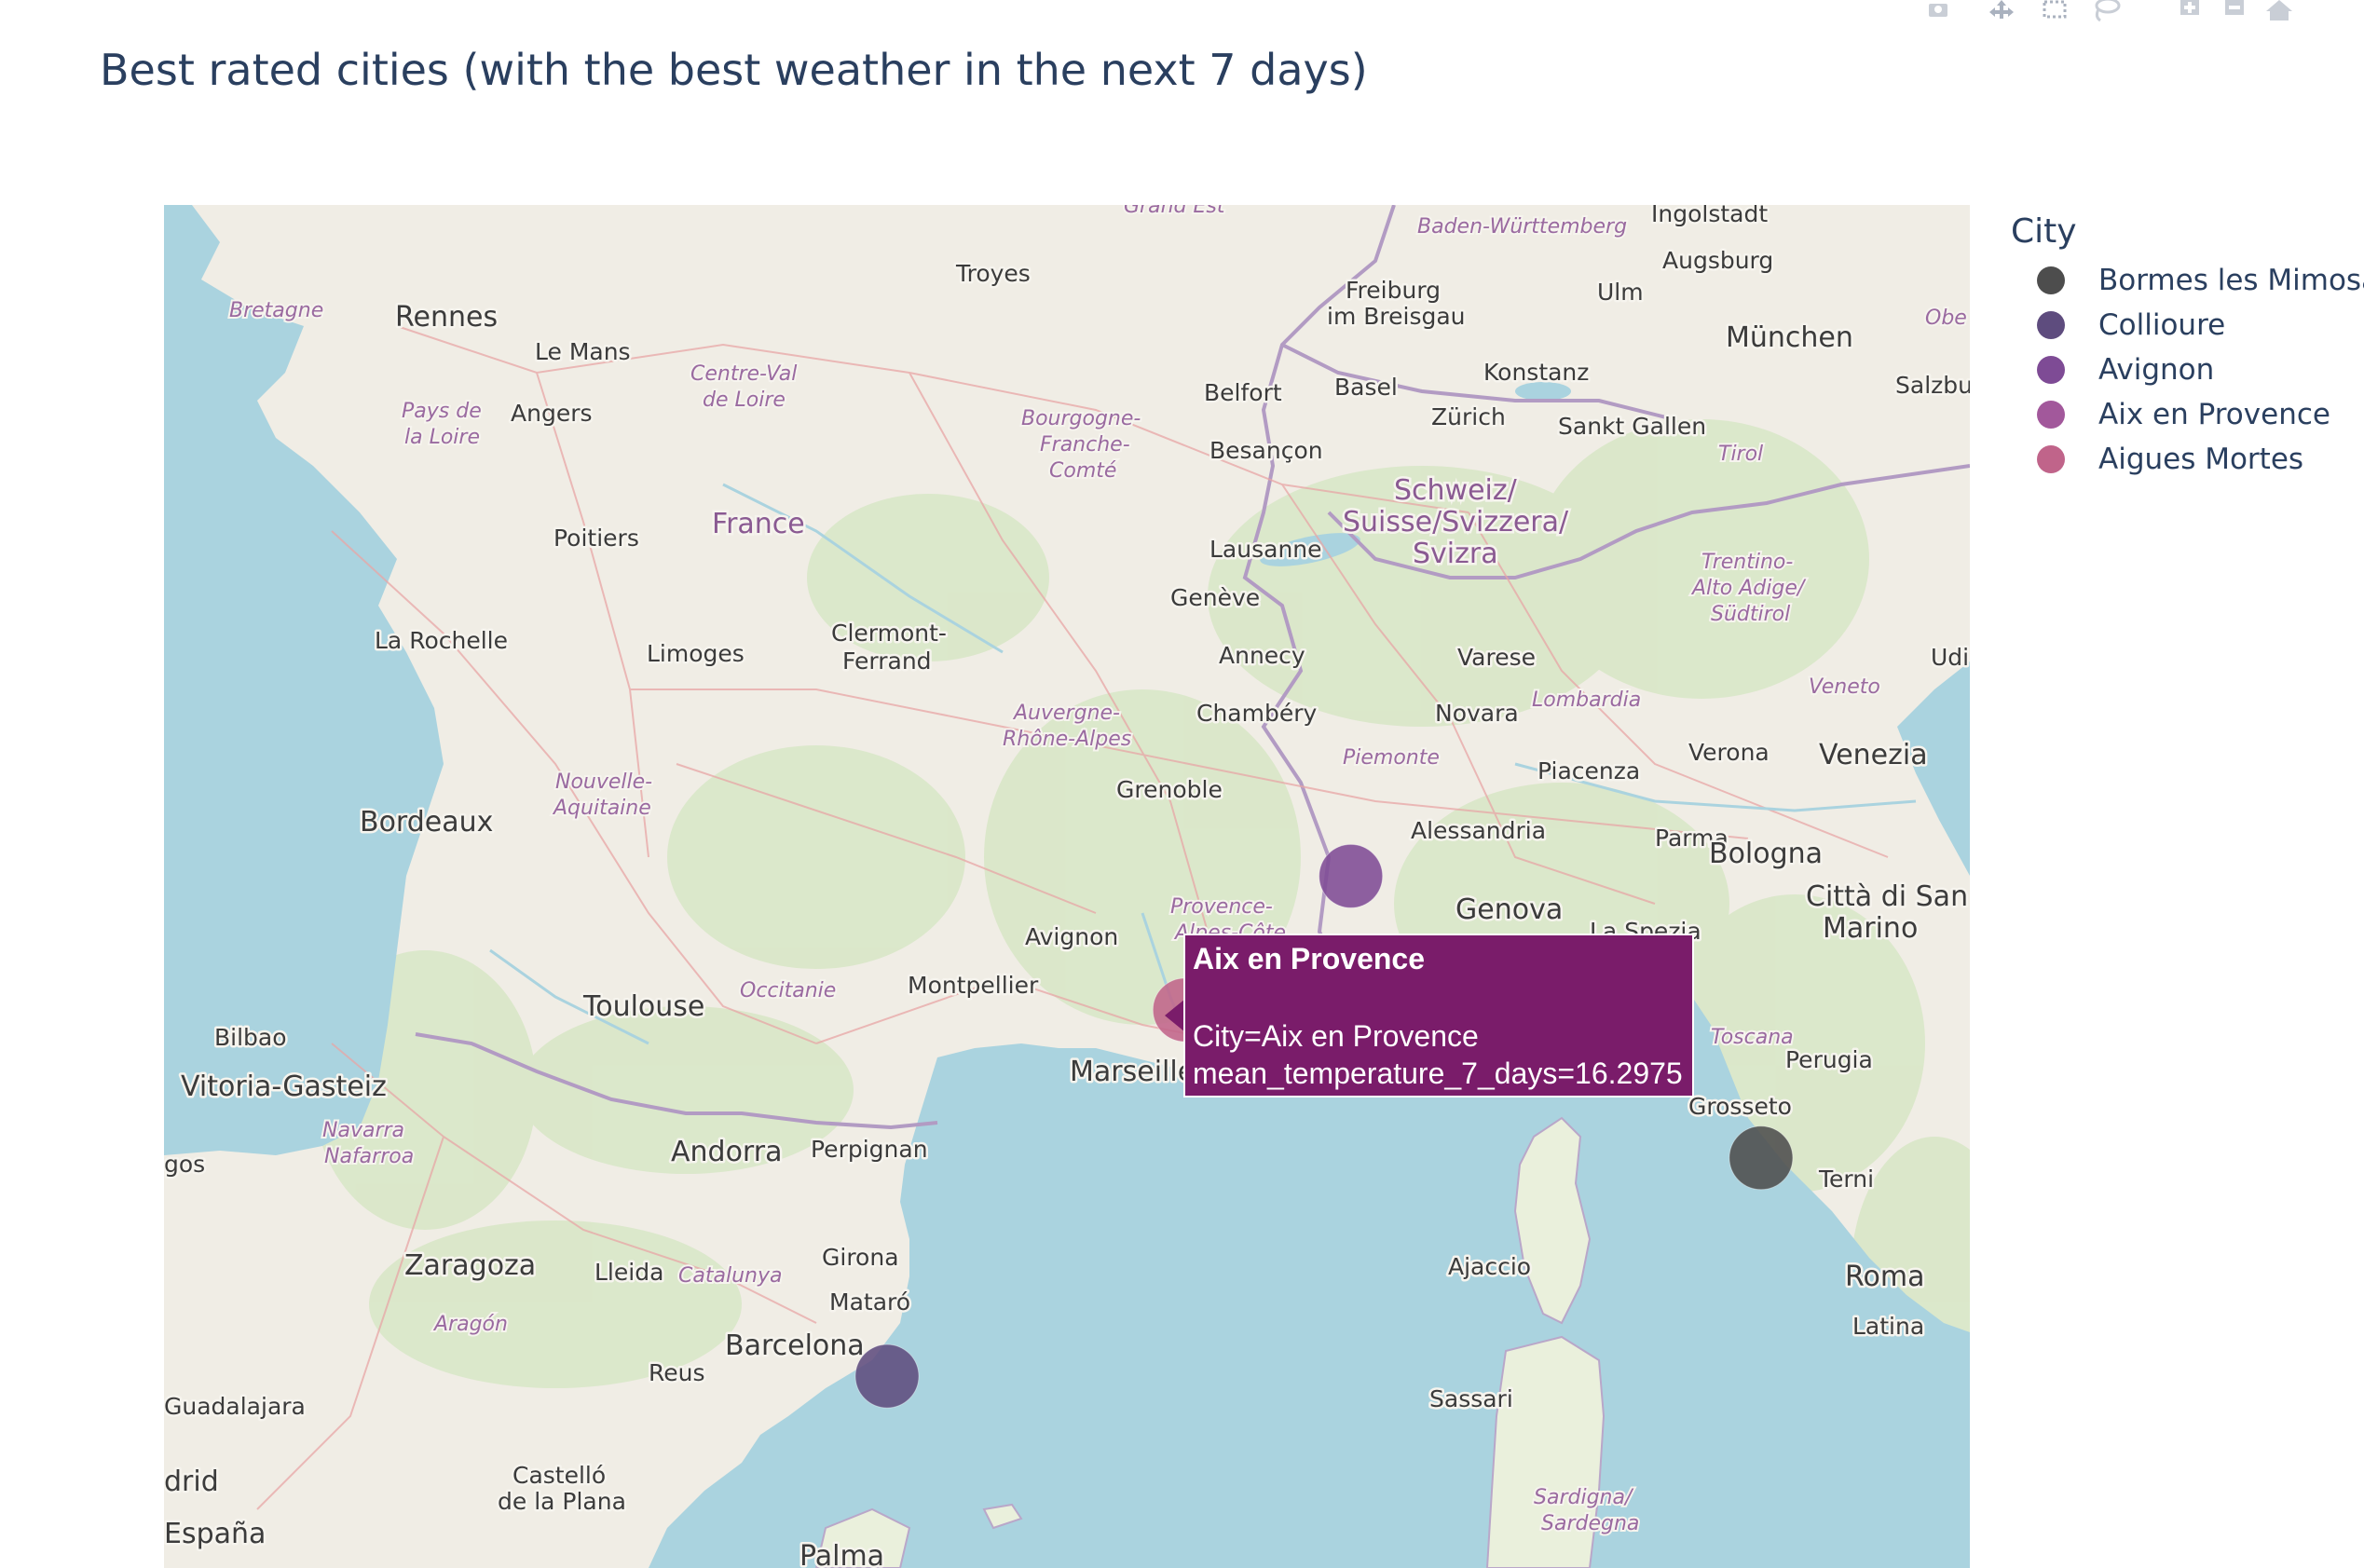 The image size is (2364, 1568). Describe the element at coordinates (1266, 450) in the screenshot. I see `svg-text: Besançon` at that location.